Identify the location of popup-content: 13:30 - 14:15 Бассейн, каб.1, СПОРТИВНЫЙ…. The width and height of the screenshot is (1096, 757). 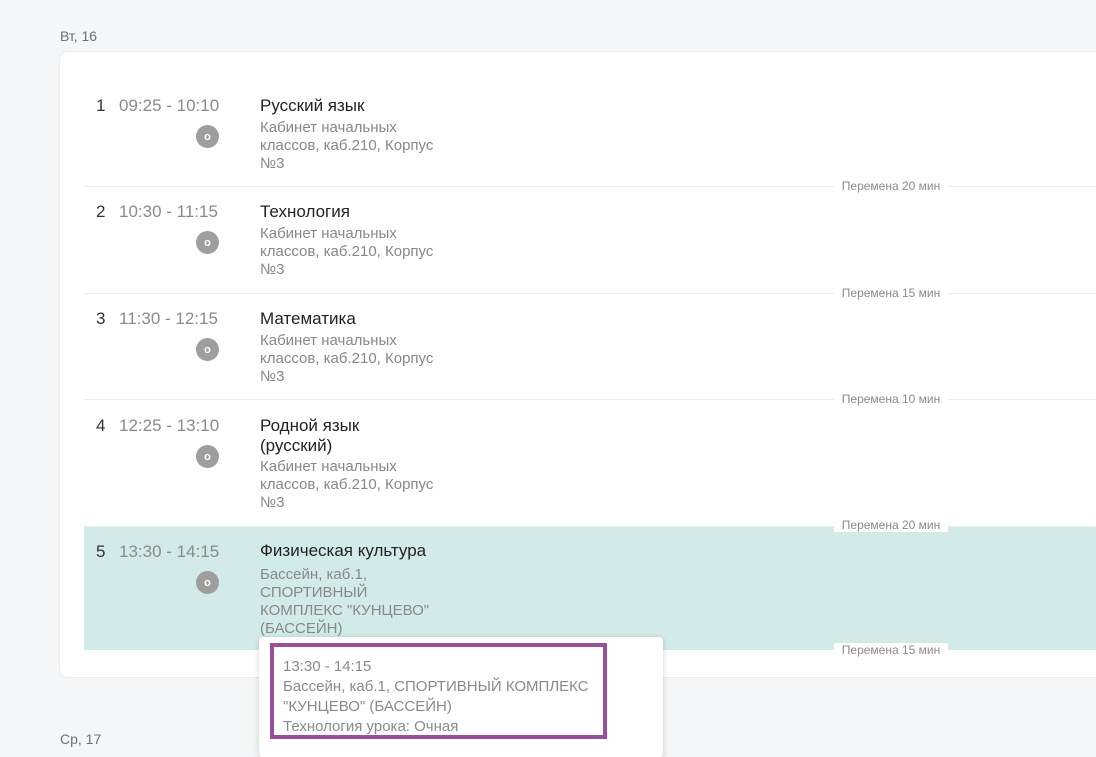
(448, 697).